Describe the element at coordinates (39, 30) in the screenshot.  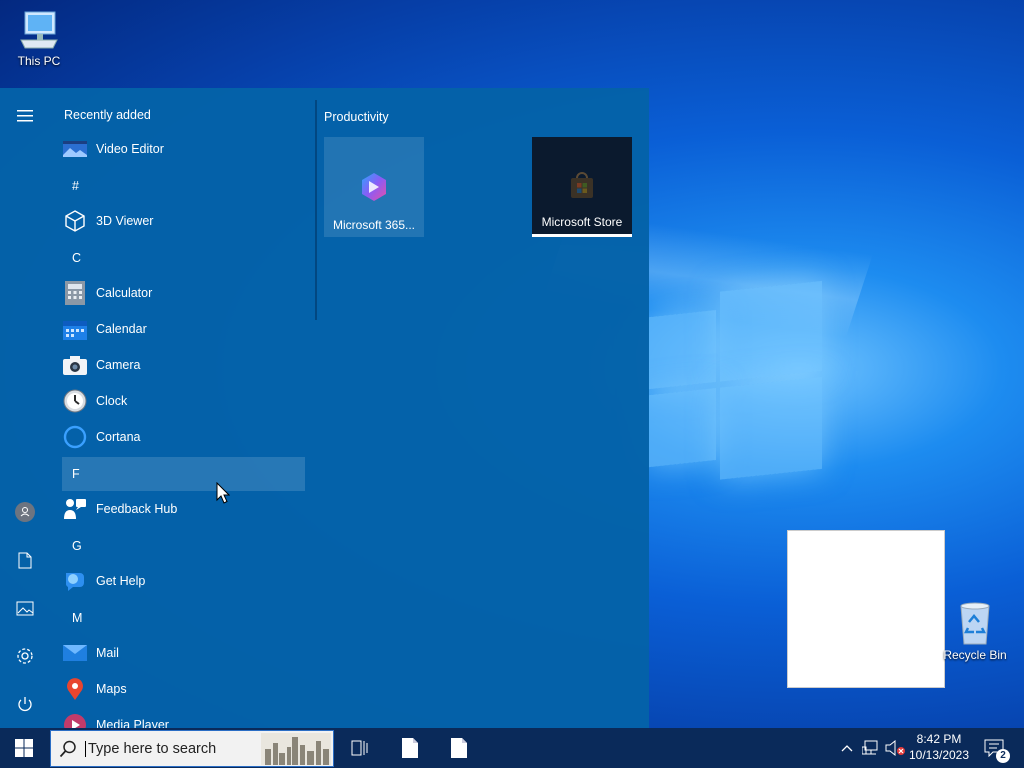
I see `computer-icon` at that location.